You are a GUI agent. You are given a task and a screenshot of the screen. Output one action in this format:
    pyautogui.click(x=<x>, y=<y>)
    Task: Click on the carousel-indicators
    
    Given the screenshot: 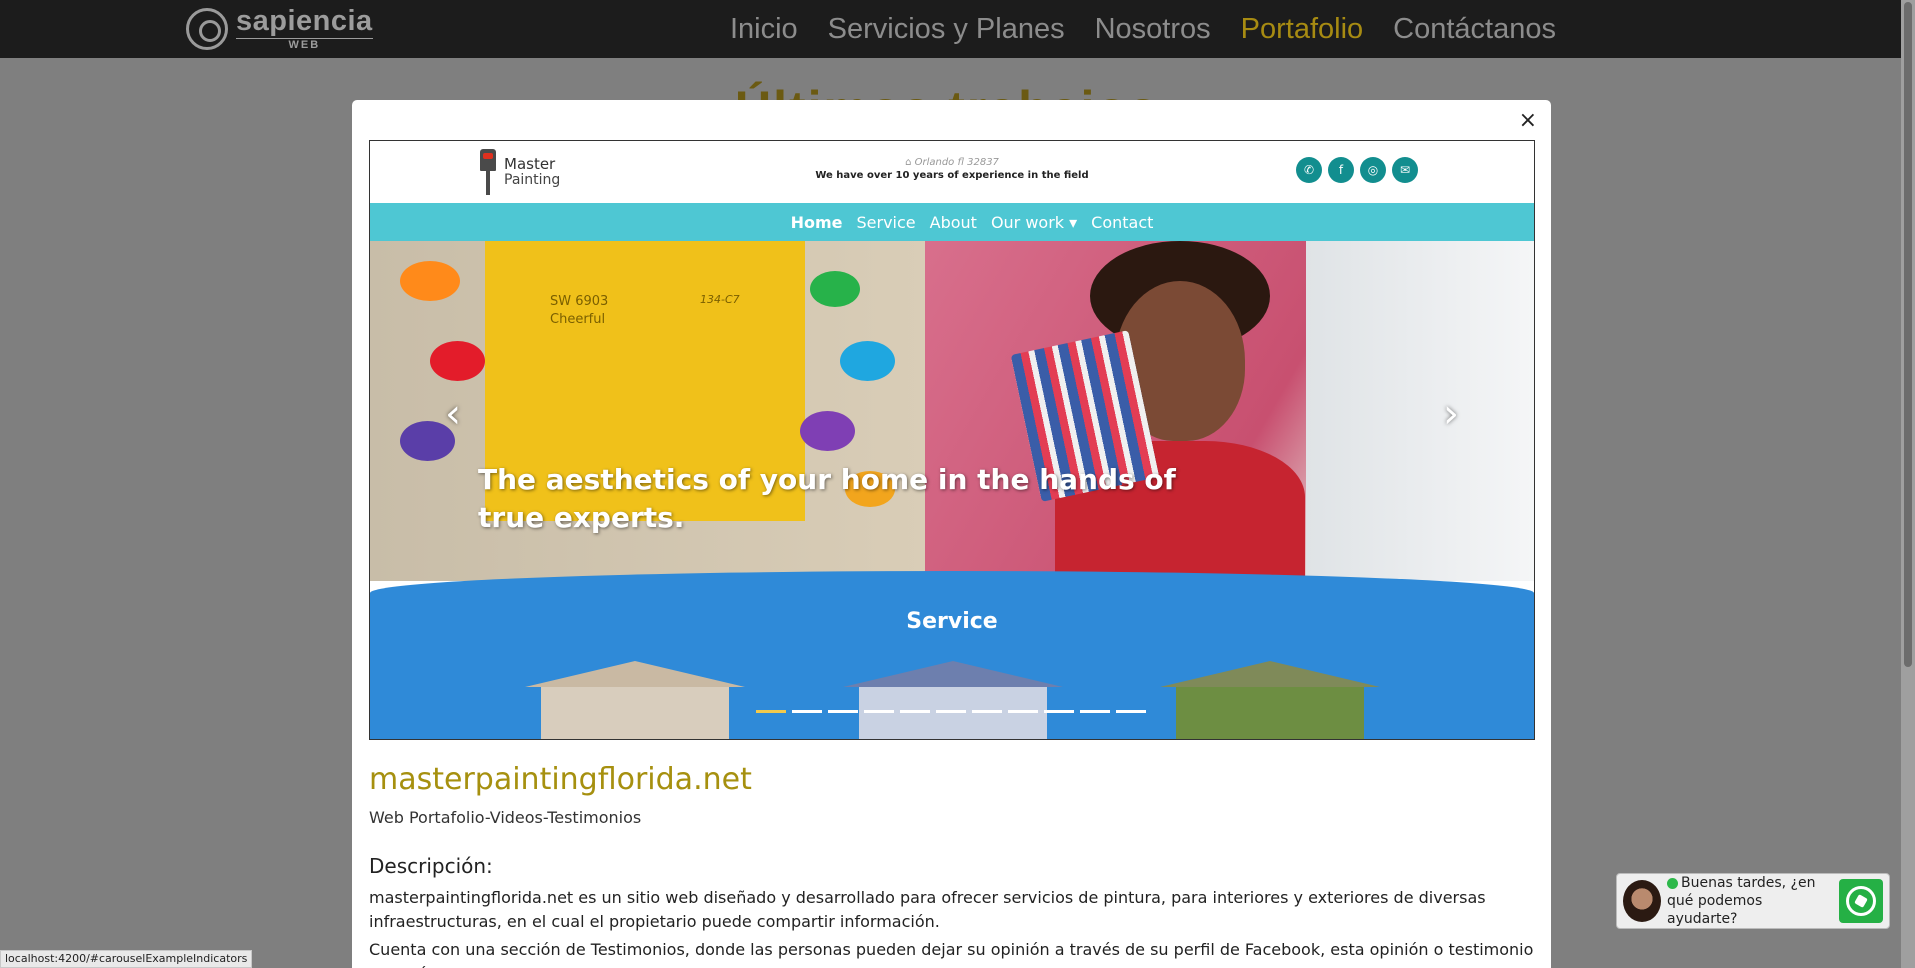 What is the action you would take?
    pyautogui.click(x=951, y=711)
    